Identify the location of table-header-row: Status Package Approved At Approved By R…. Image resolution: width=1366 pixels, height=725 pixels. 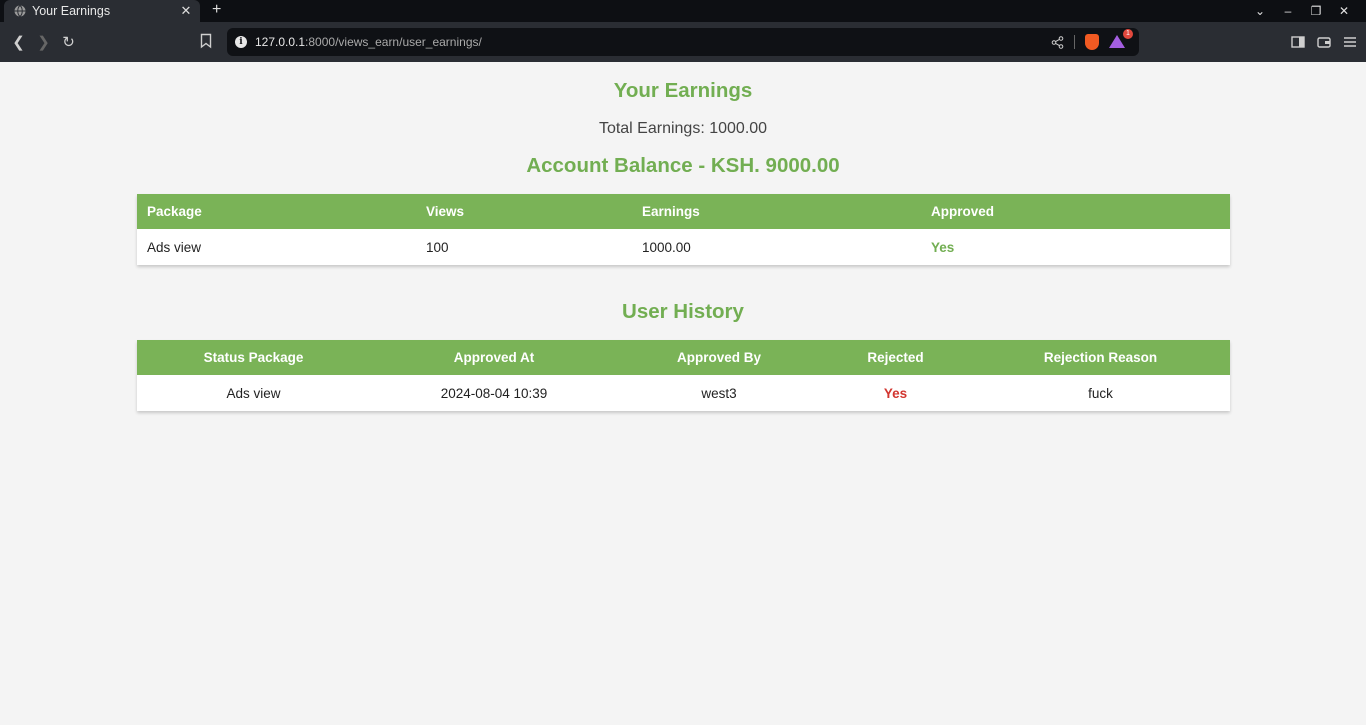
(683, 357).